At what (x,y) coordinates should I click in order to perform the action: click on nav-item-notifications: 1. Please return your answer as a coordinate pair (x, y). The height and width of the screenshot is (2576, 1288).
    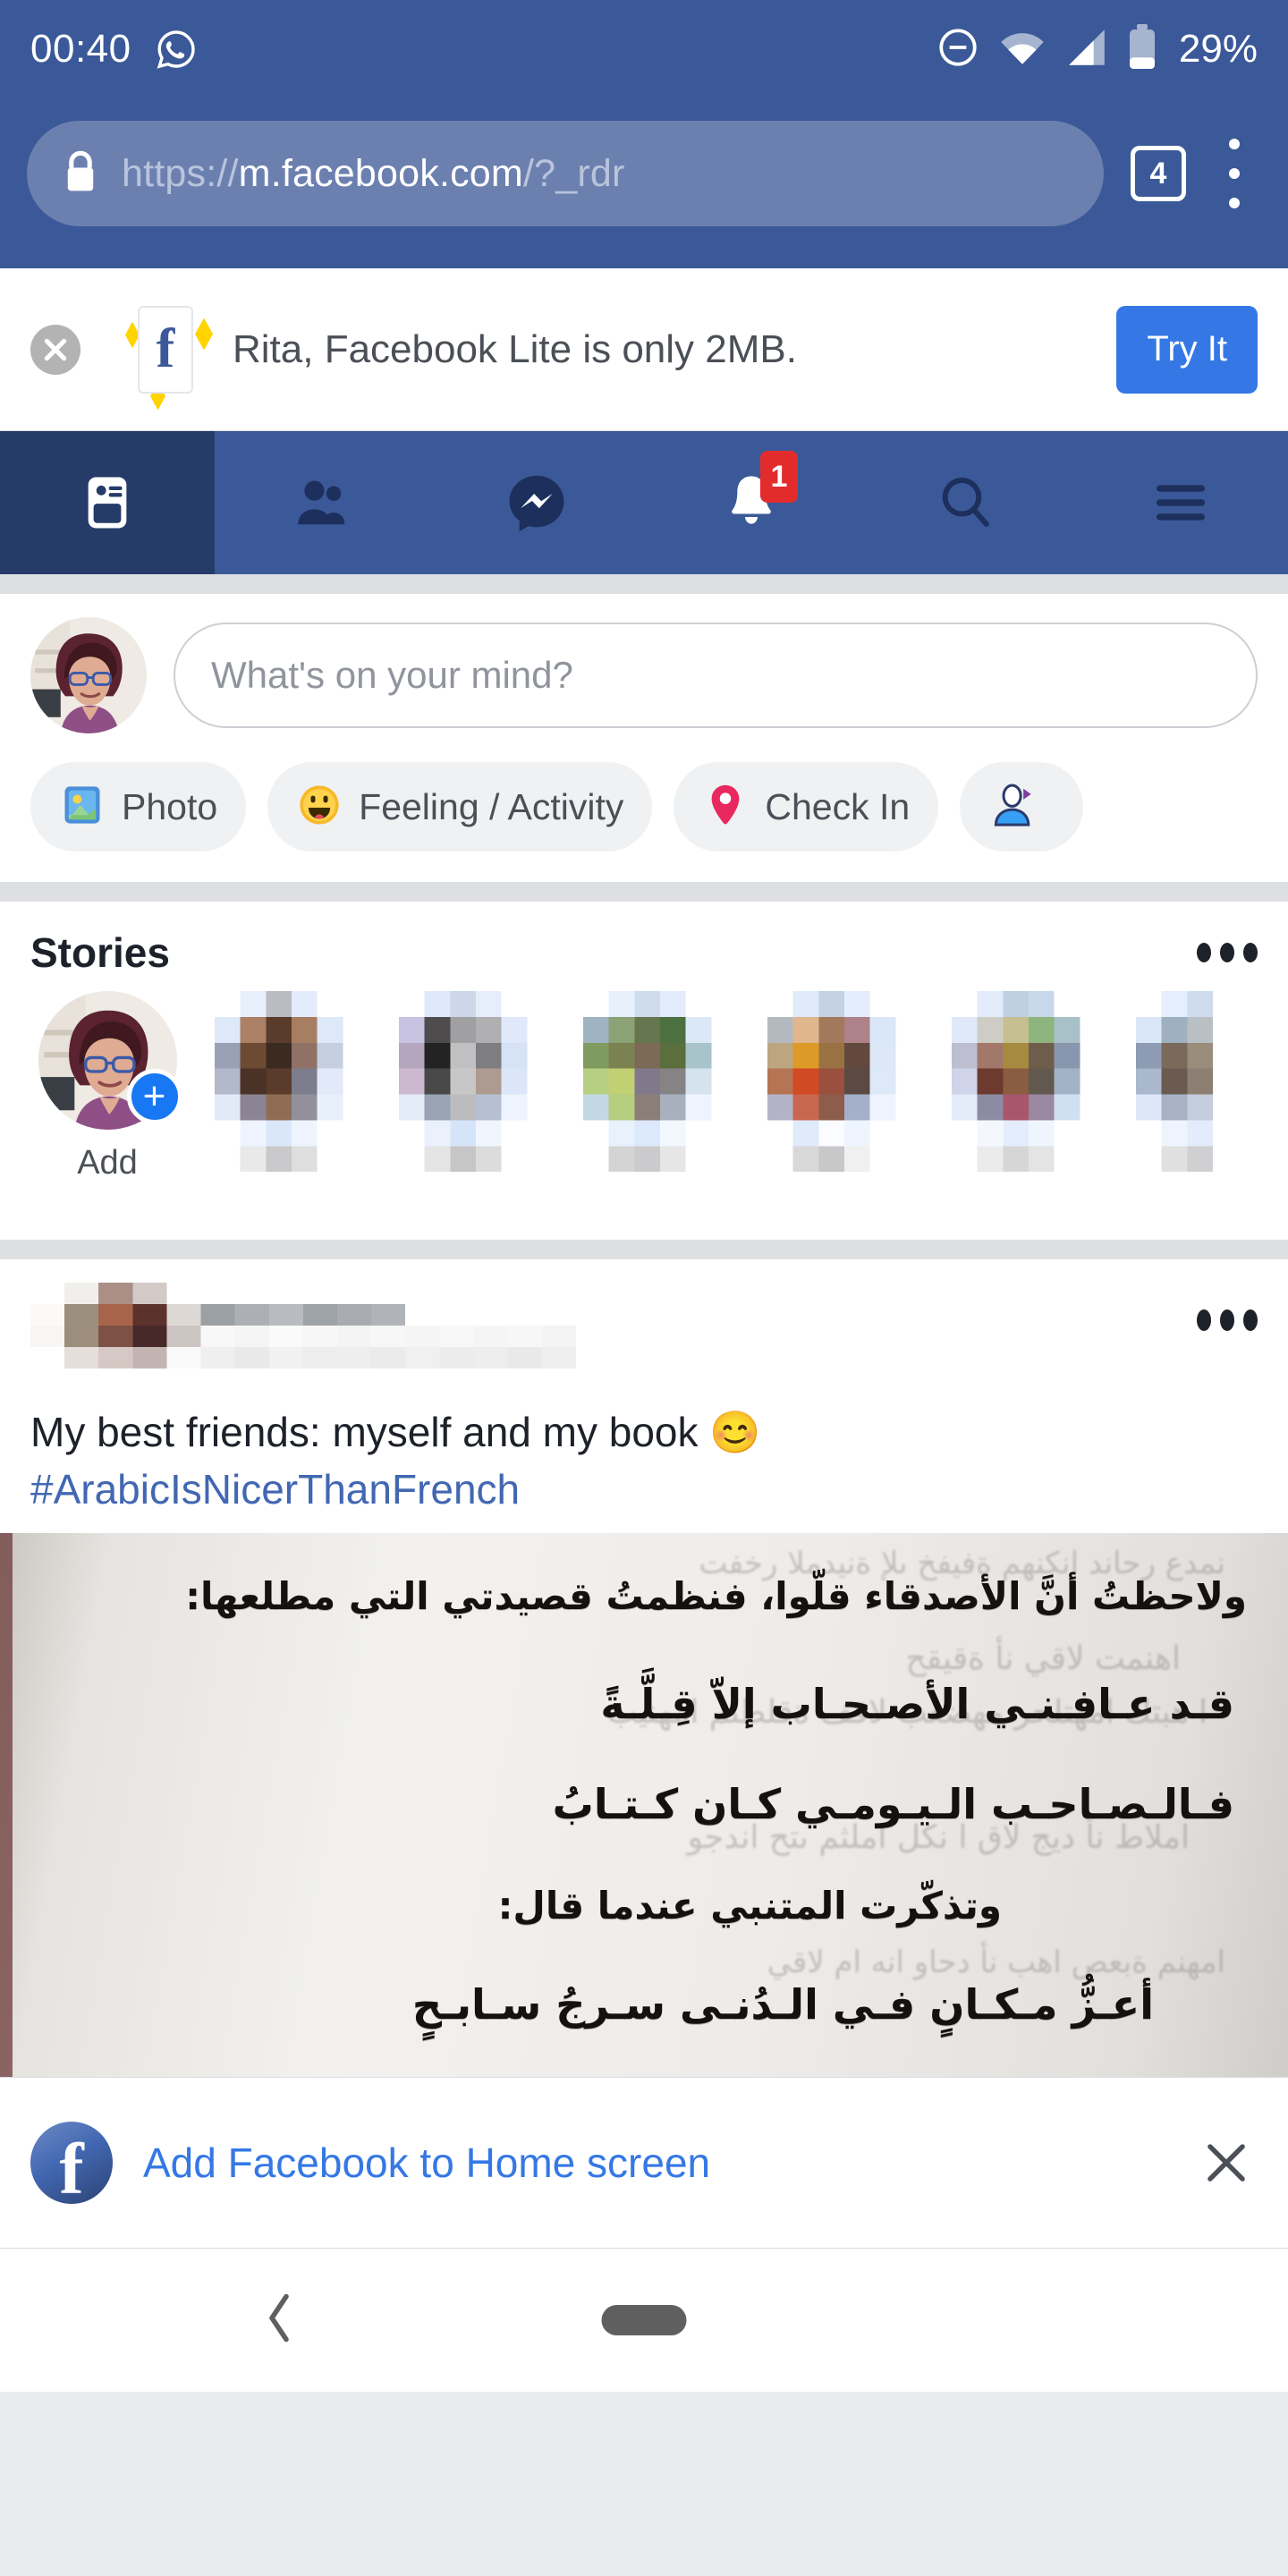
    Looking at the image, I should click on (751, 502).